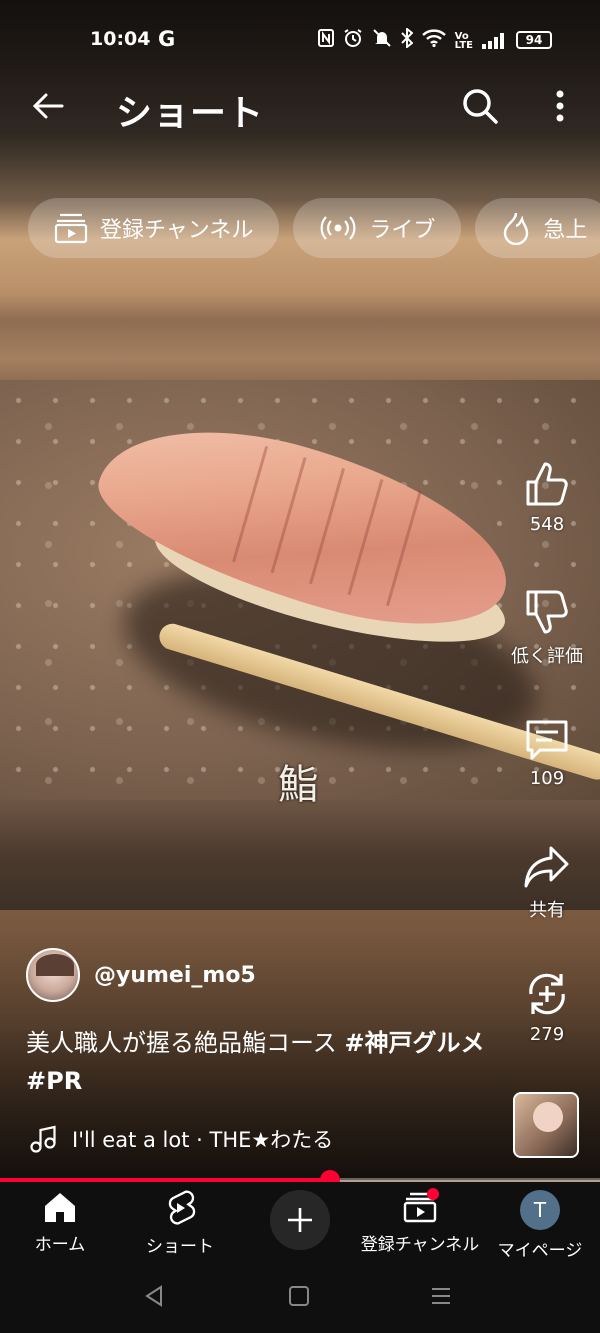  I want to click on more-vertical-icon, so click(560, 106).